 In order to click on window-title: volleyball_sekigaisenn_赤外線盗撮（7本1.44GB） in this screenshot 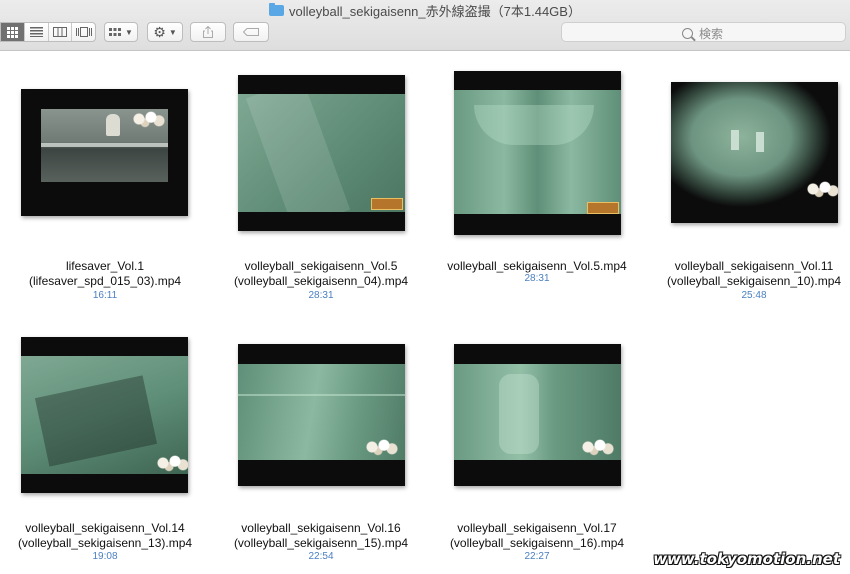, I will do `click(435, 11)`.